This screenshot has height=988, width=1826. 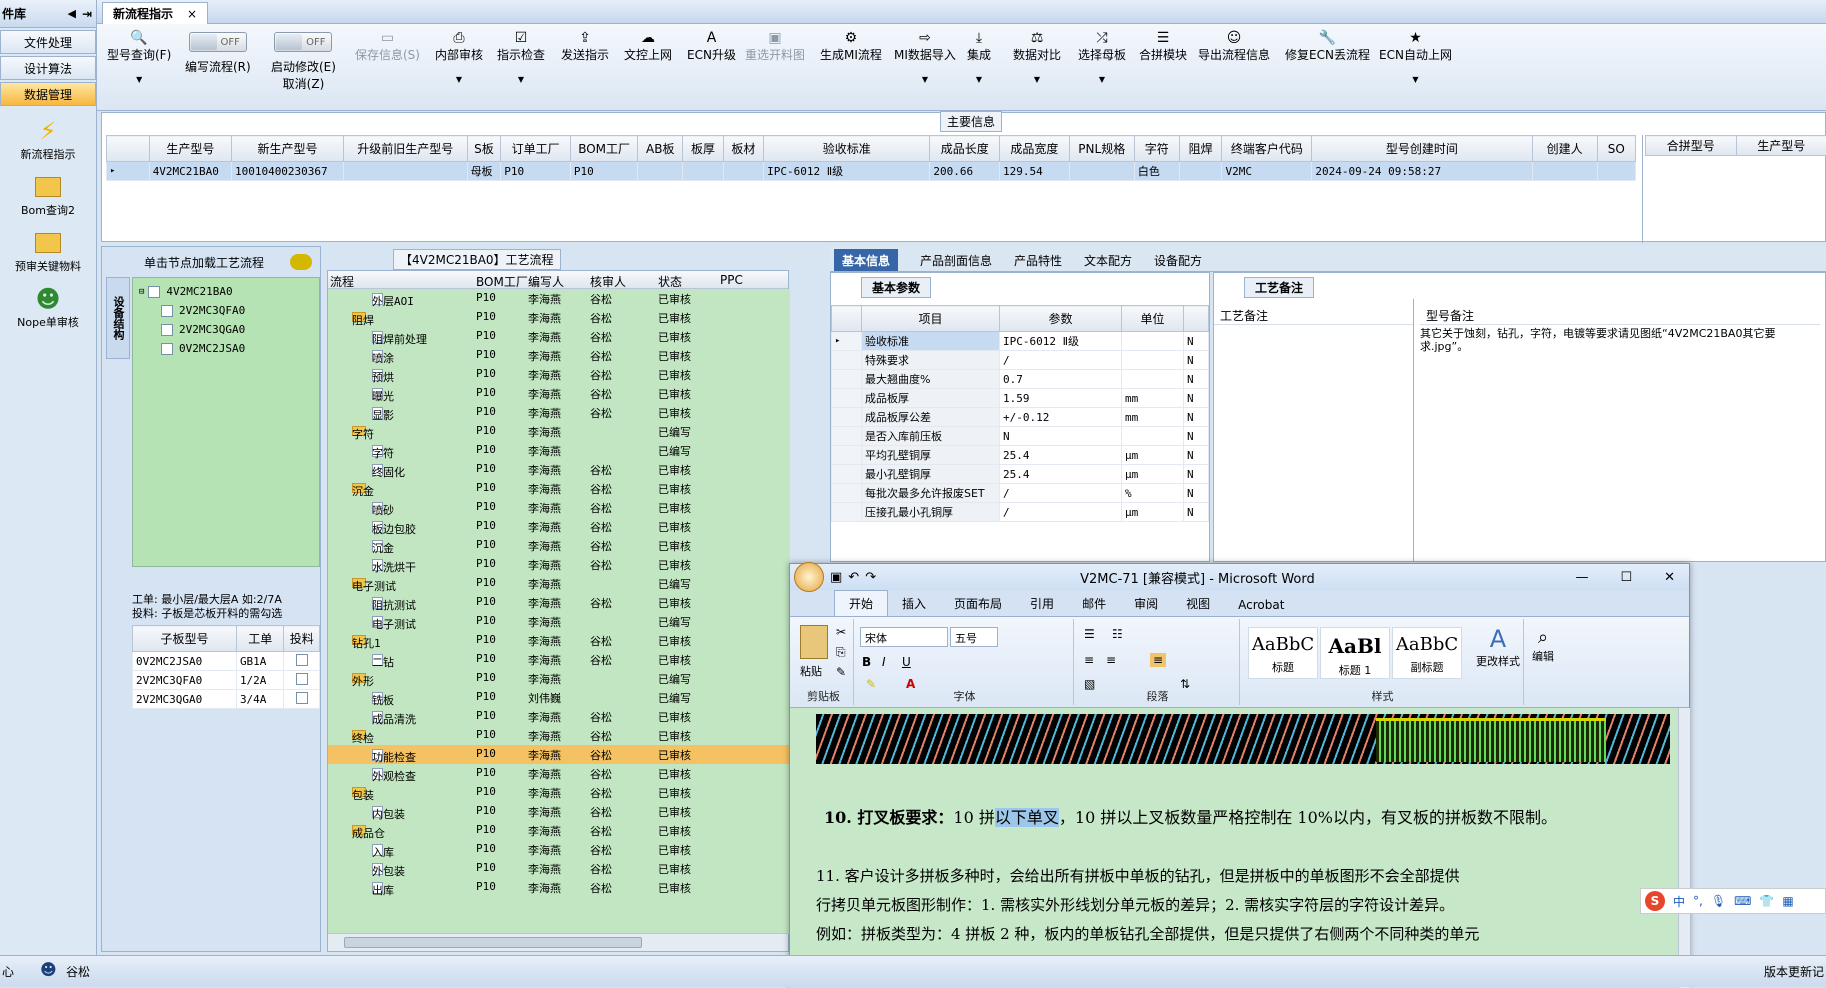 I want to click on send-instruction-button: ⇪ 发送指示, so click(x=585, y=46).